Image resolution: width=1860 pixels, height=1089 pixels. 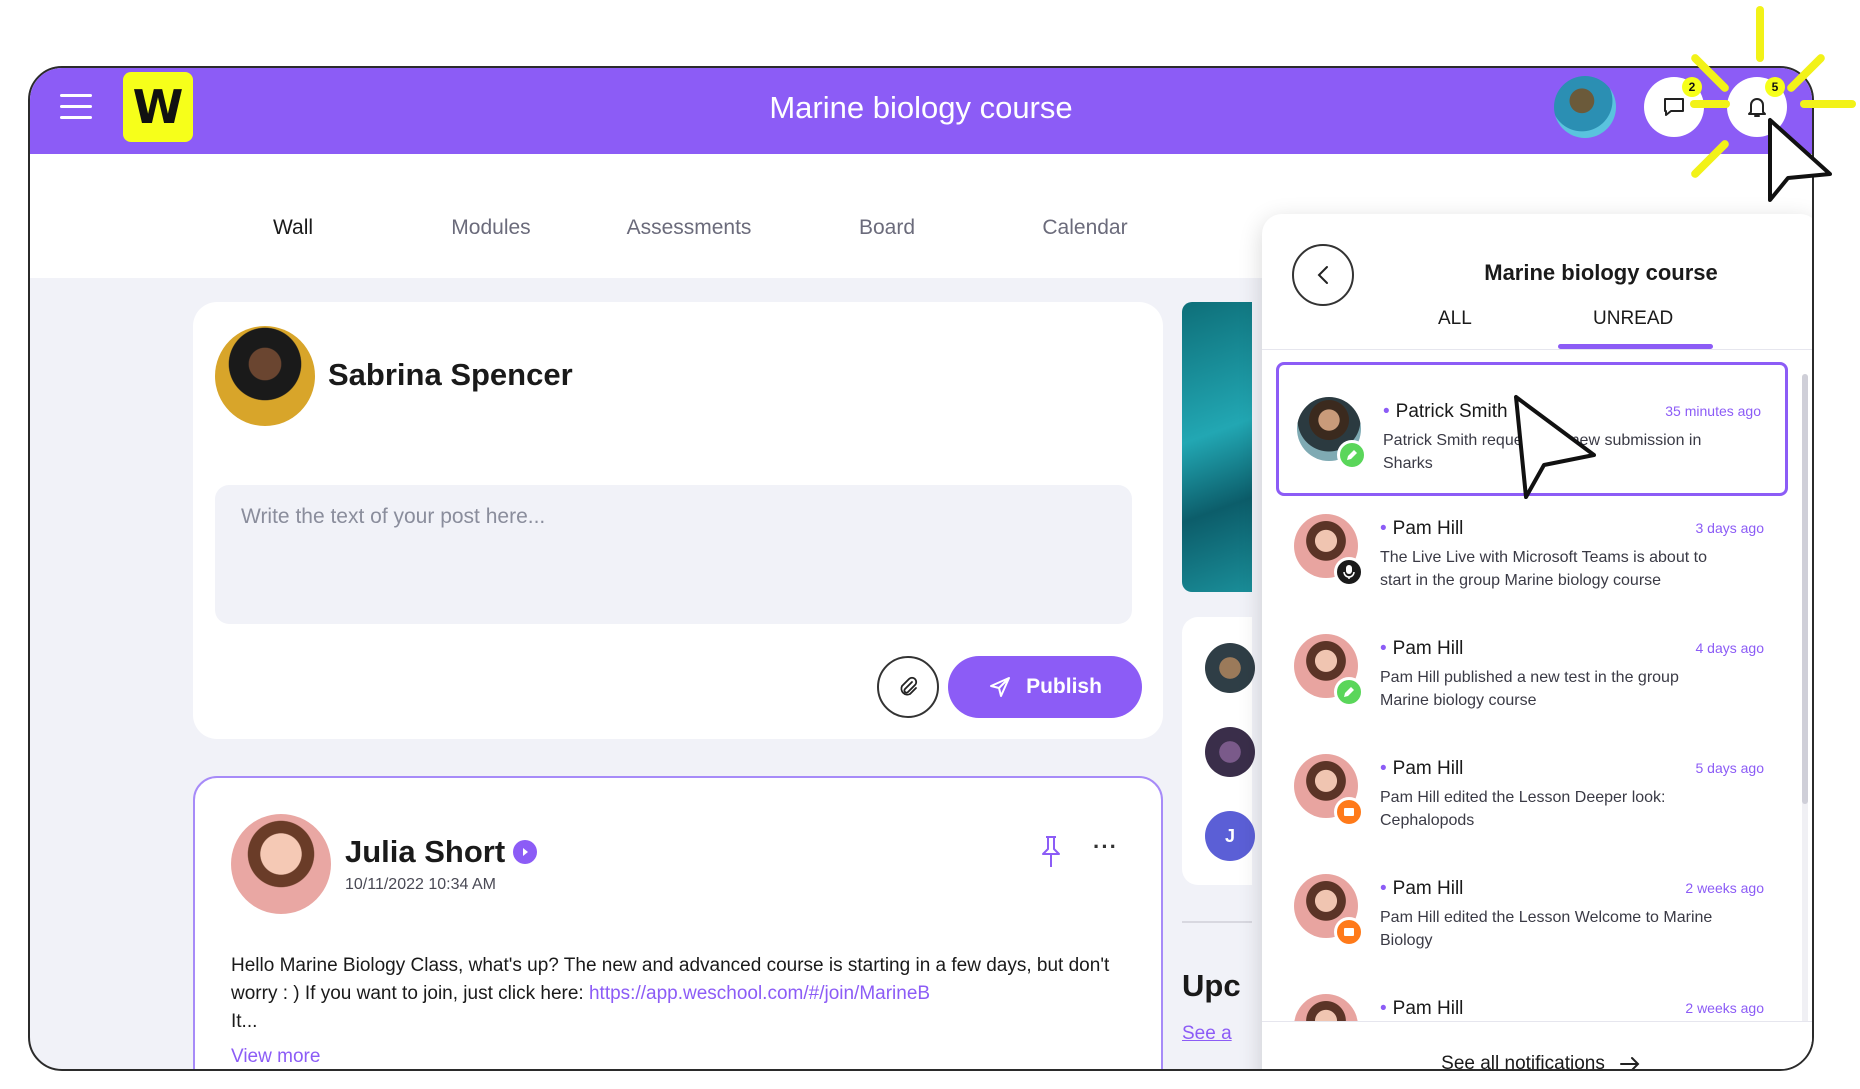 I want to click on paperclip-icon, so click(x=909, y=686).